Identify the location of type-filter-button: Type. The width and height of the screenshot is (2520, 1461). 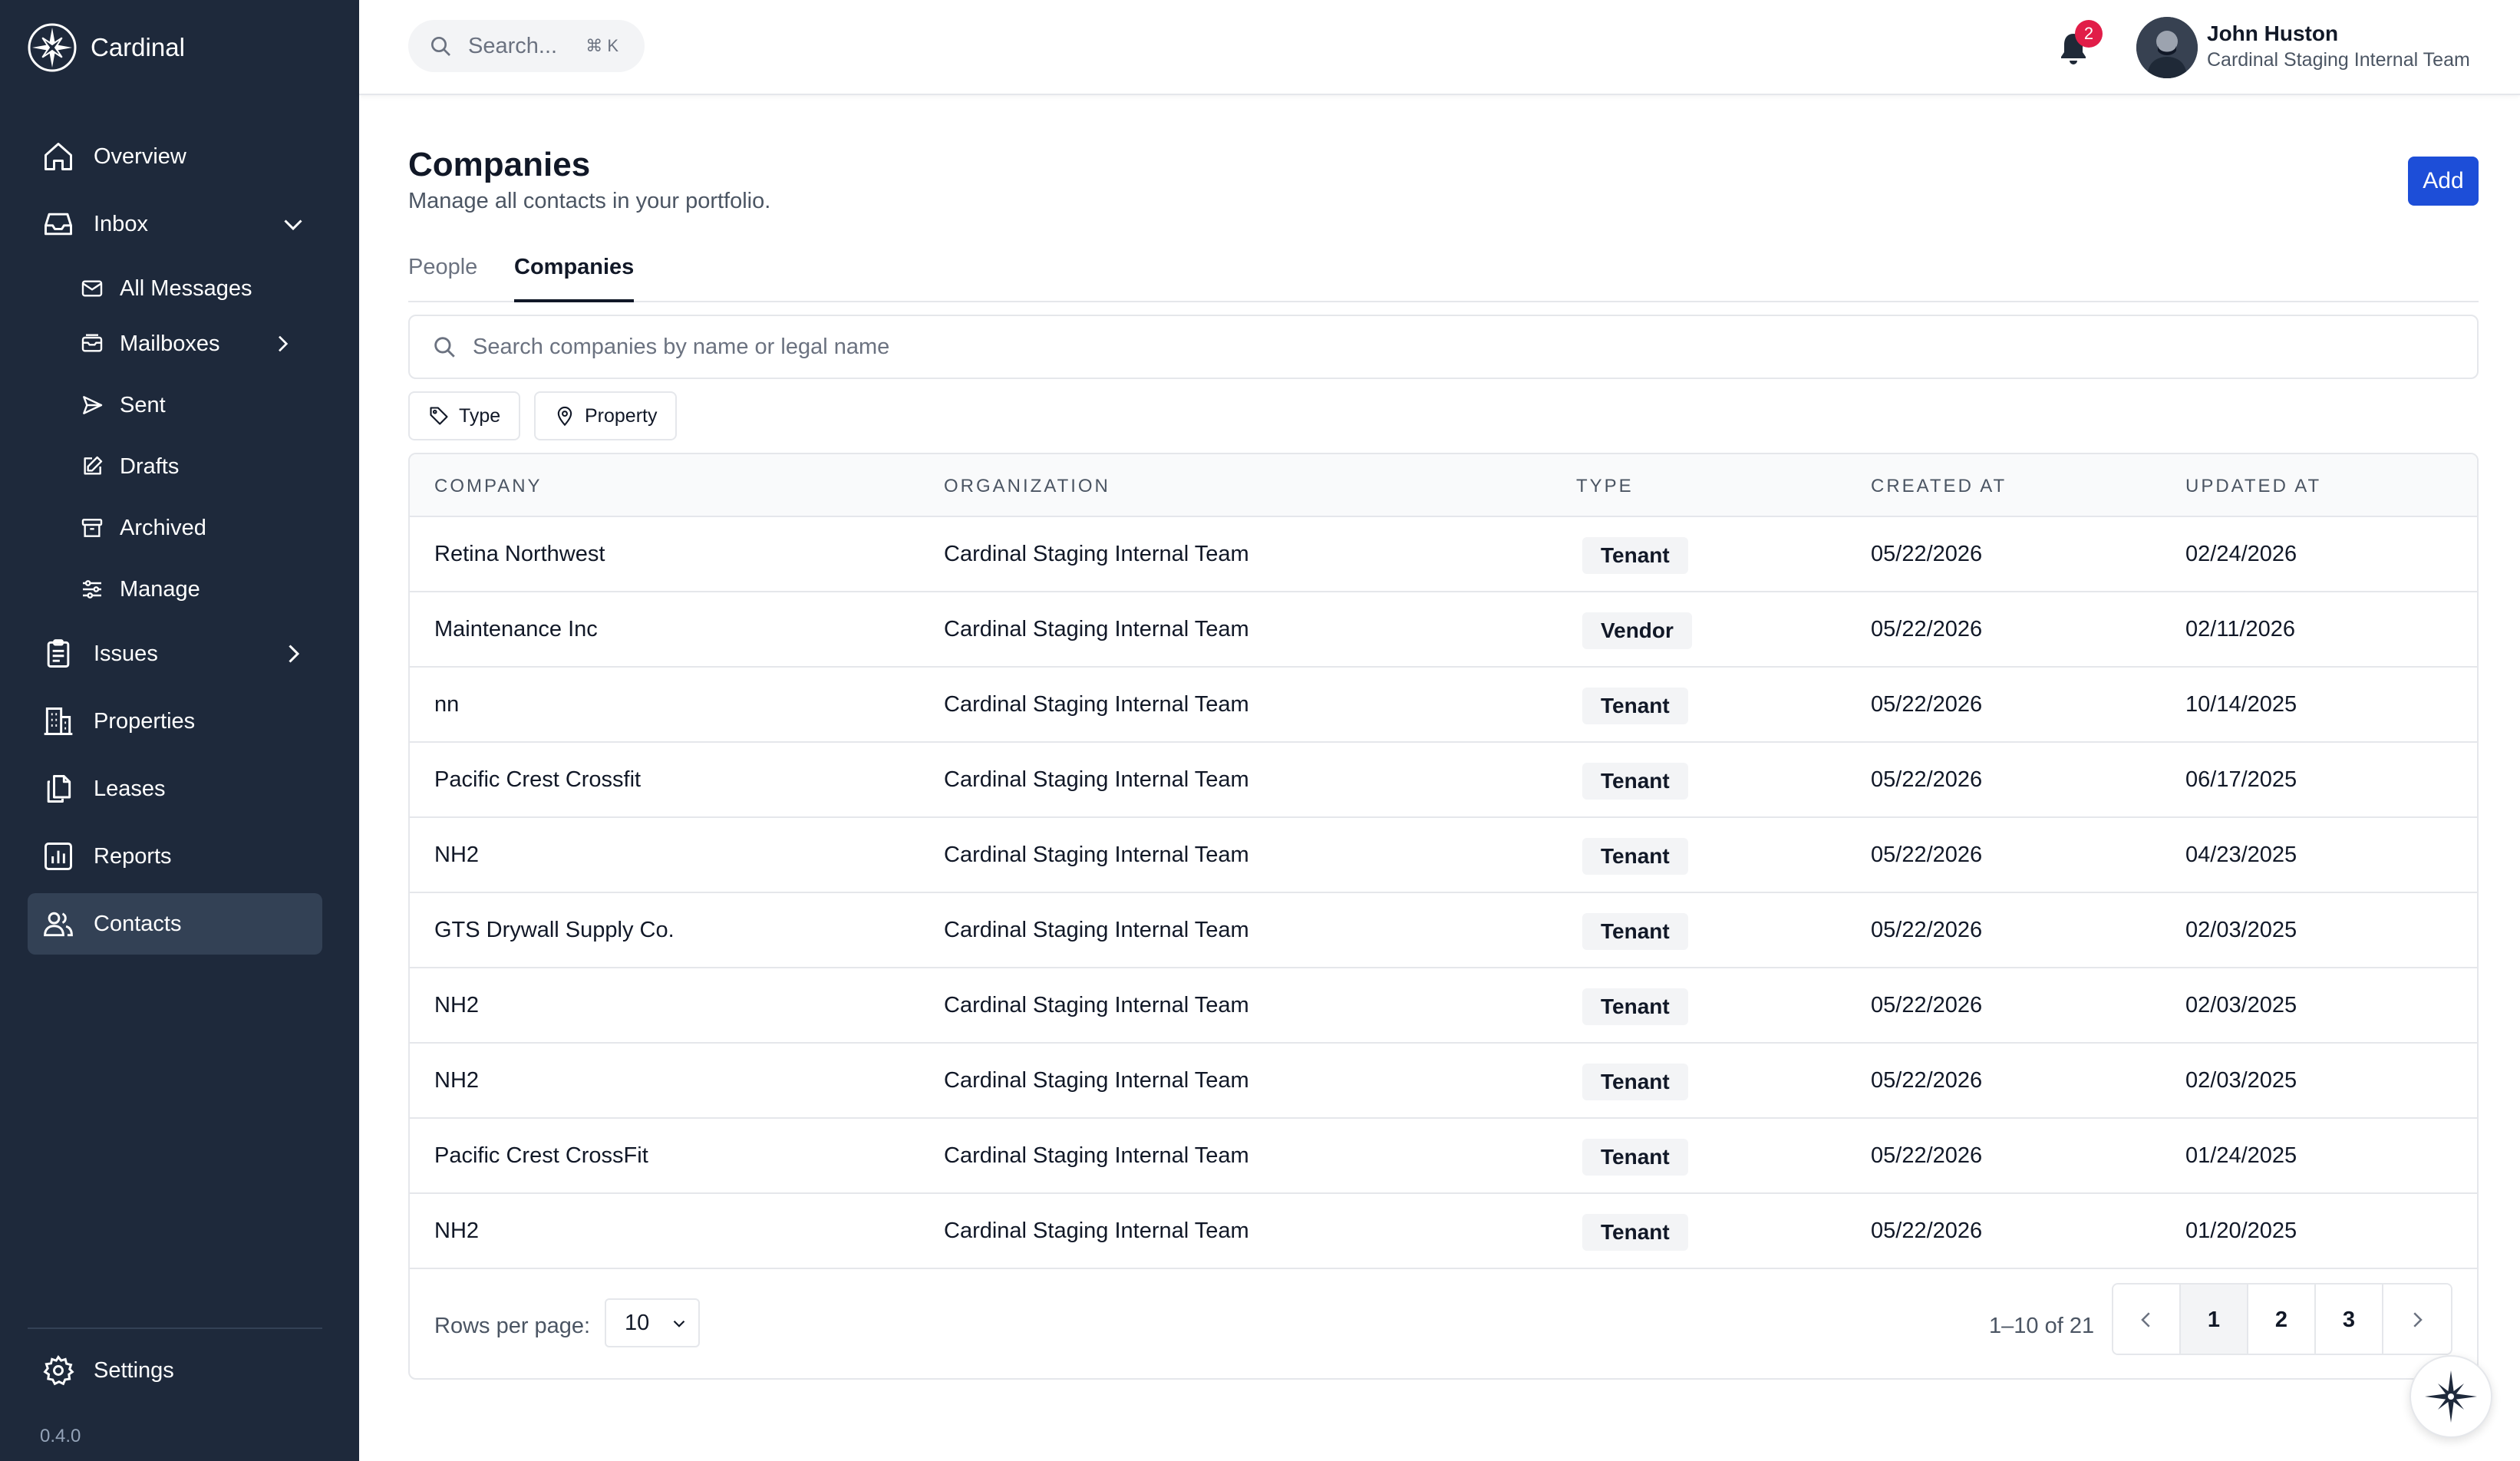
(465, 416).